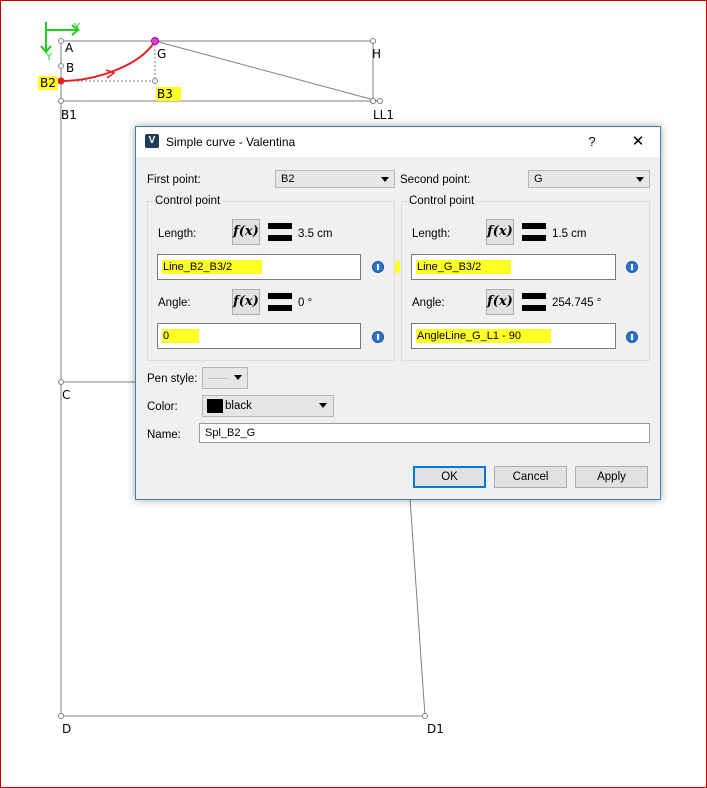 The height and width of the screenshot is (788, 707). What do you see at coordinates (268, 406) in the screenshot?
I see `color-select: black` at bounding box center [268, 406].